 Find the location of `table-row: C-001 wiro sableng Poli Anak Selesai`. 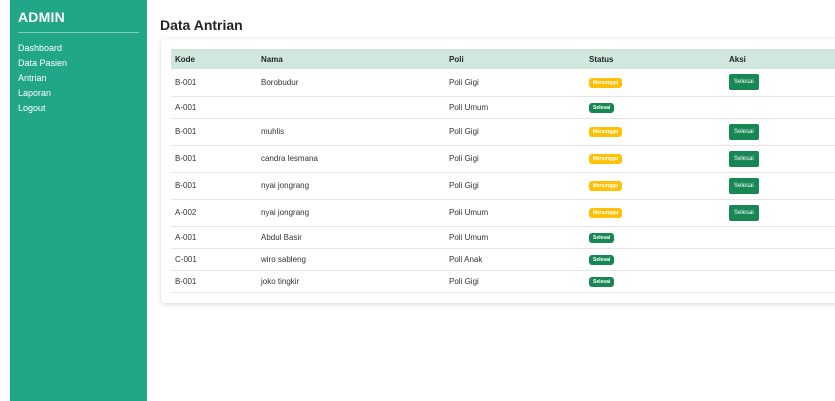

table-row: C-001 wiro sableng Poli Anak Selesai is located at coordinates (503, 259).